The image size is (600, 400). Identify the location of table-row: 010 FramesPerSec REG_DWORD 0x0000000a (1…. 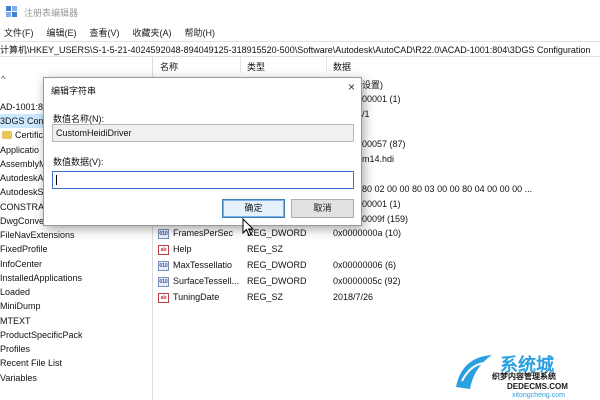
(377, 234).